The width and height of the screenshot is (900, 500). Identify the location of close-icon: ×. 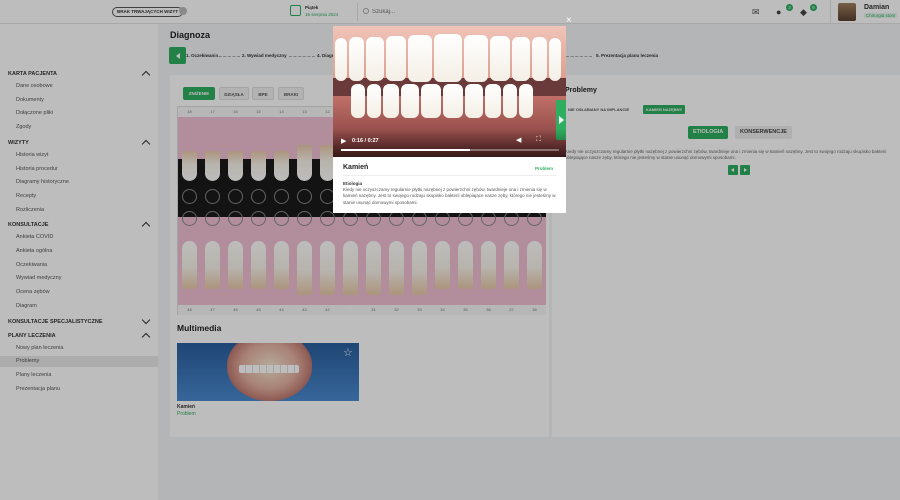
(569, 21).